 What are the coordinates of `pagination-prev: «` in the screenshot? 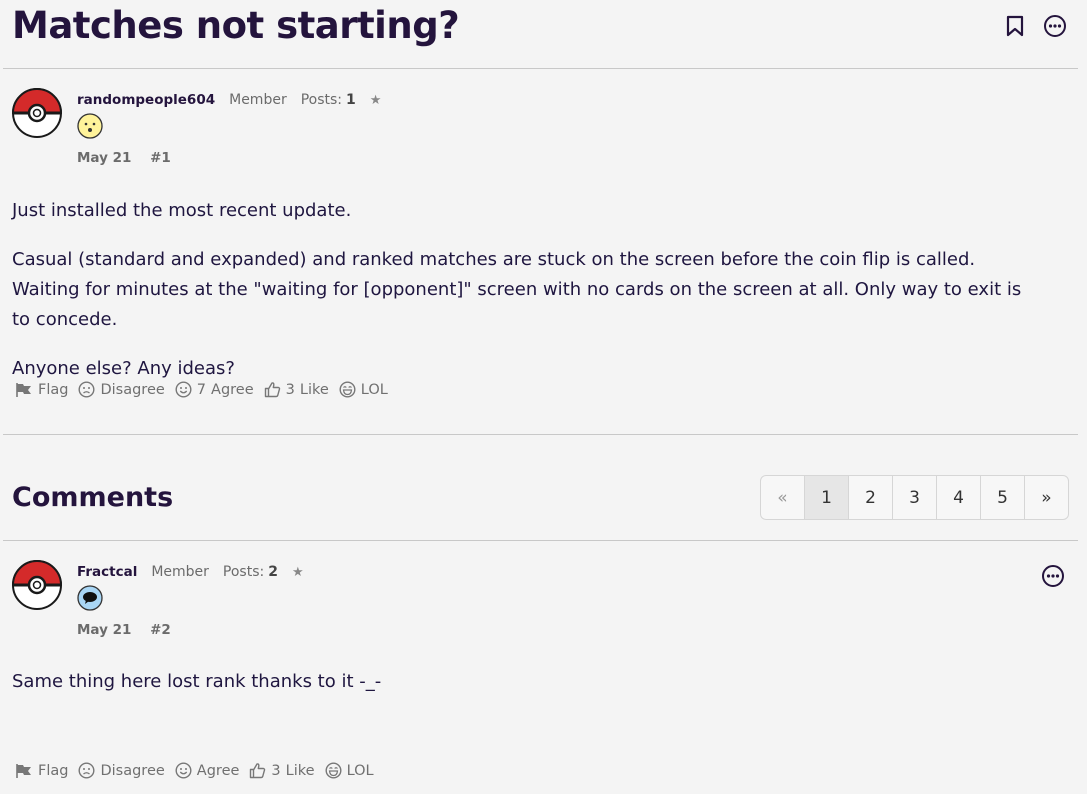 It's located at (783, 497).